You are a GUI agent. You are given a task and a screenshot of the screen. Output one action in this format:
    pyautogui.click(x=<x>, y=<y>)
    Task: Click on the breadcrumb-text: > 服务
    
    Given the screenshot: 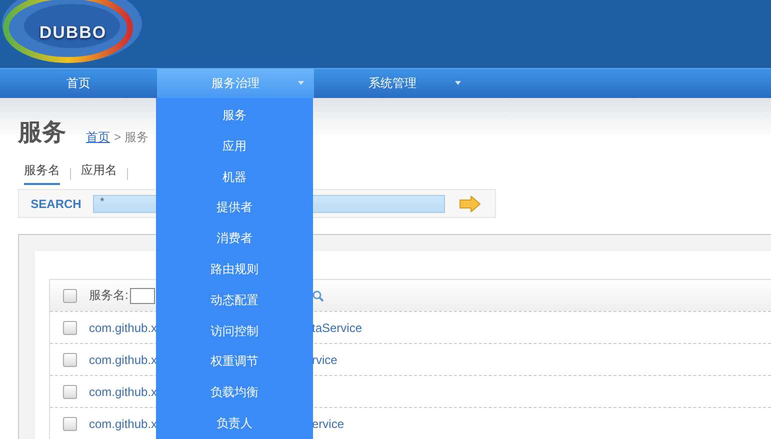 What is the action you would take?
    pyautogui.click(x=131, y=137)
    